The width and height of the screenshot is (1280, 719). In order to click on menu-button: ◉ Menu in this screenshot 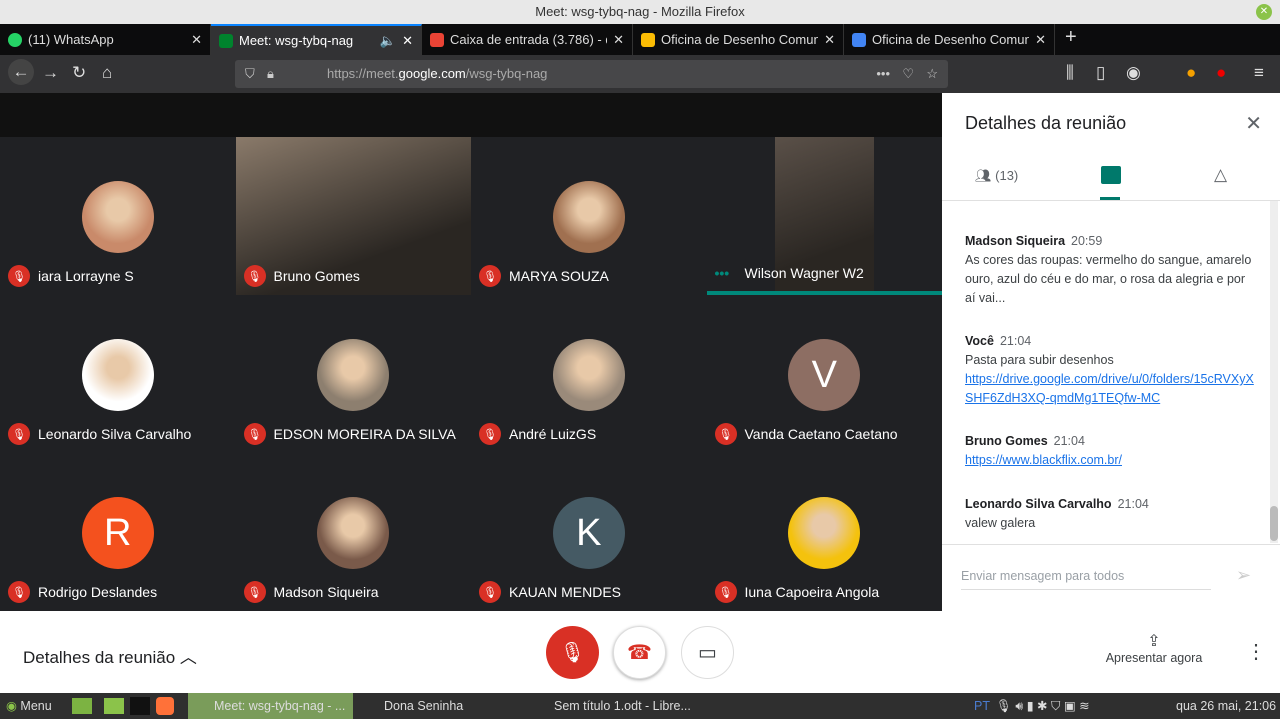, I will do `click(29, 706)`.